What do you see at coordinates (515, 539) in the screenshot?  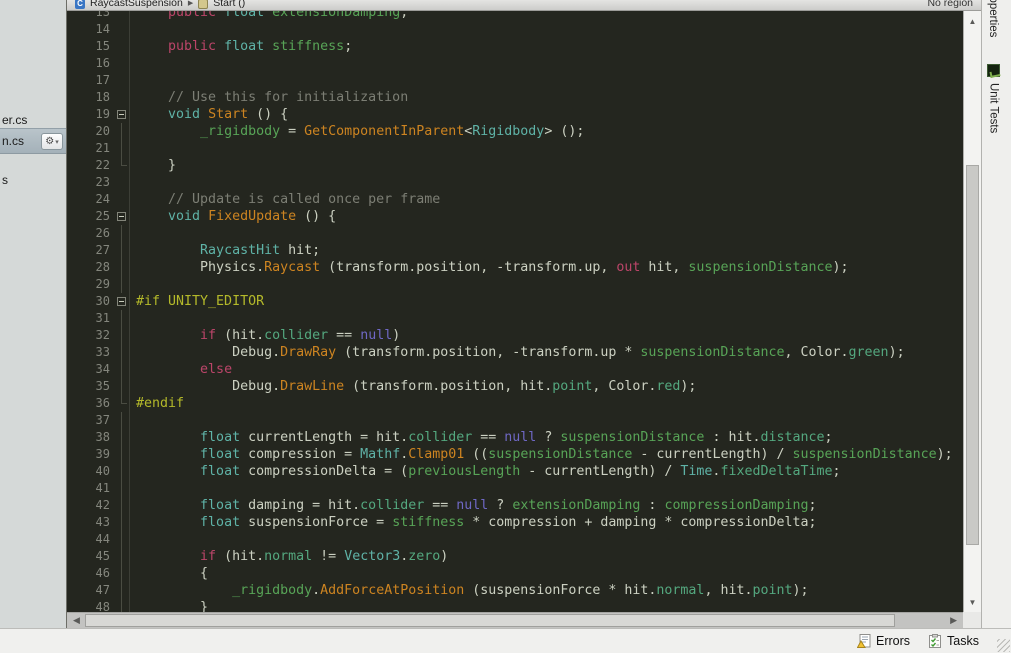 I see `code-line: 44` at bounding box center [515, 539].